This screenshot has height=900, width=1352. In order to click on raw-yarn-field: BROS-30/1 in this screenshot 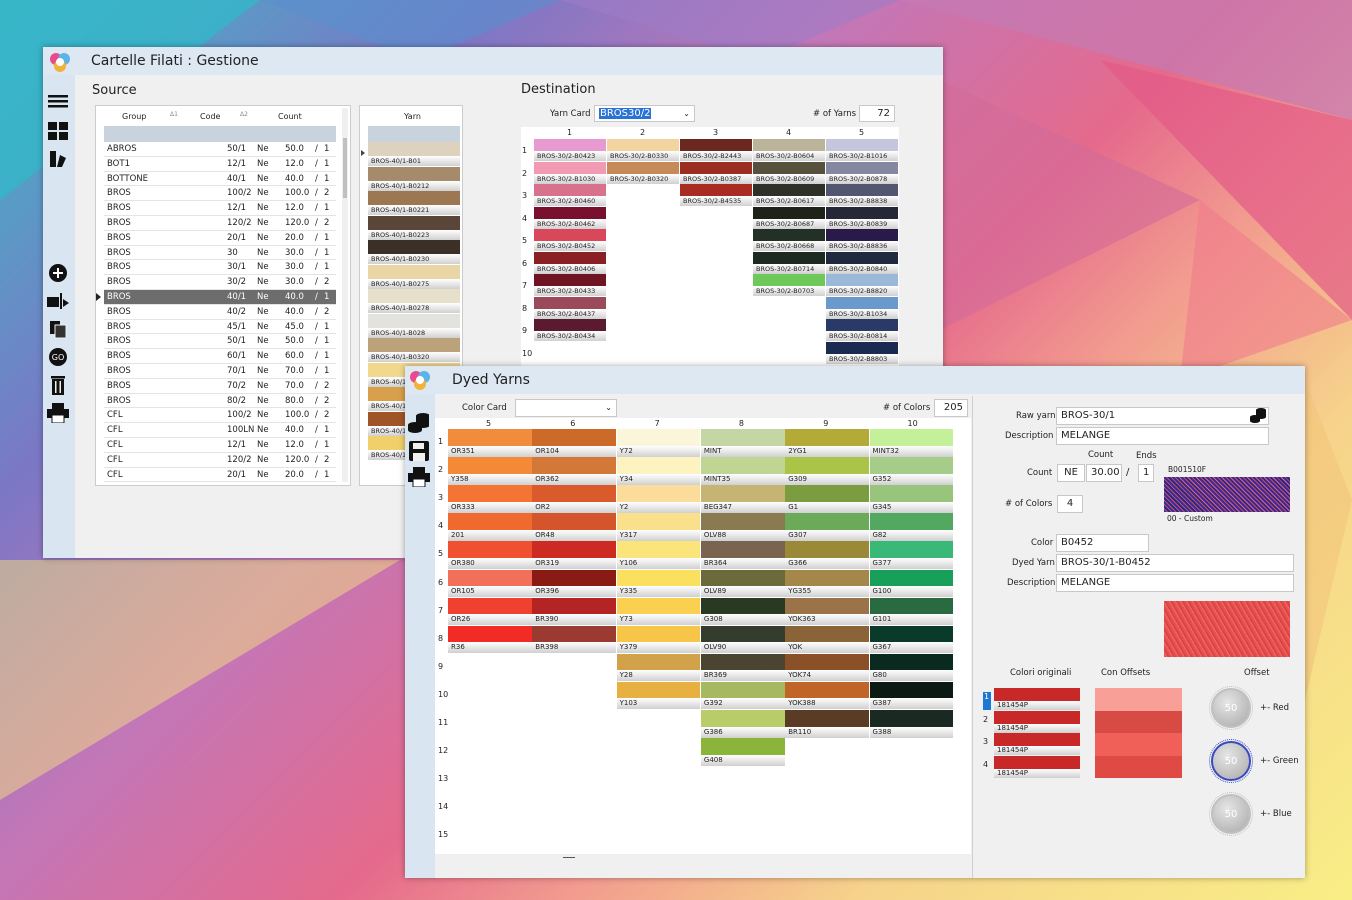, I will do `click(1162, 416)`.